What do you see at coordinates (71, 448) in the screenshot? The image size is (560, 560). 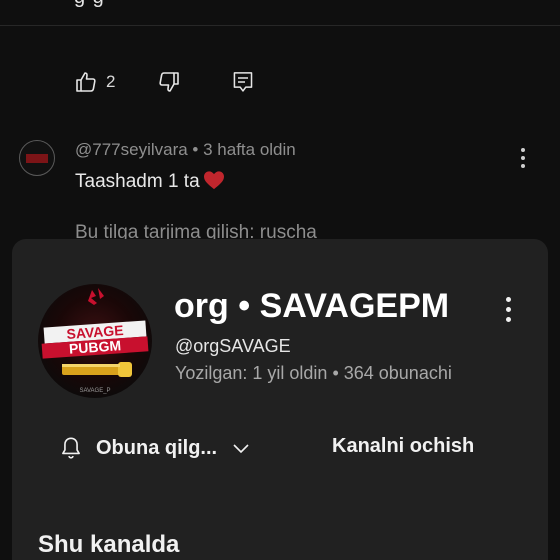 I see `bell-icon` at bounding box center [71, 448].